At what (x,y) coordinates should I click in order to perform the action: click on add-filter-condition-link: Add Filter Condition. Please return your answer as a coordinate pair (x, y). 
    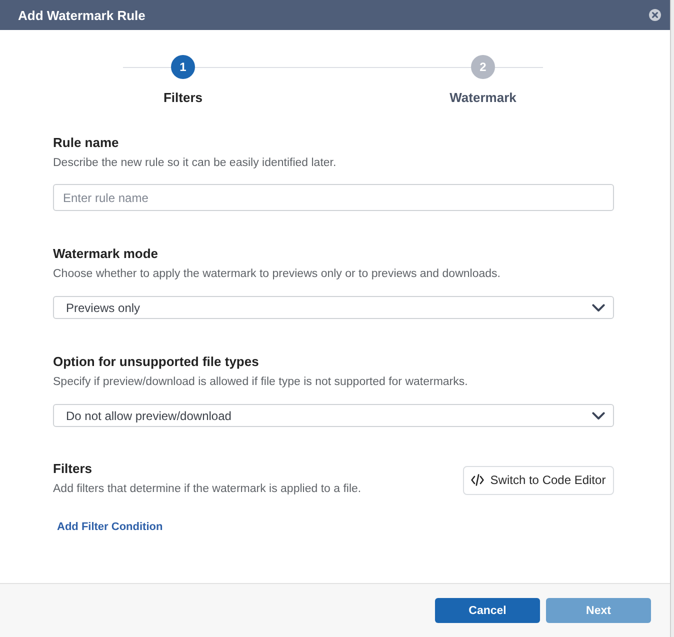
    Looking at the image, I should click on (110, 527).